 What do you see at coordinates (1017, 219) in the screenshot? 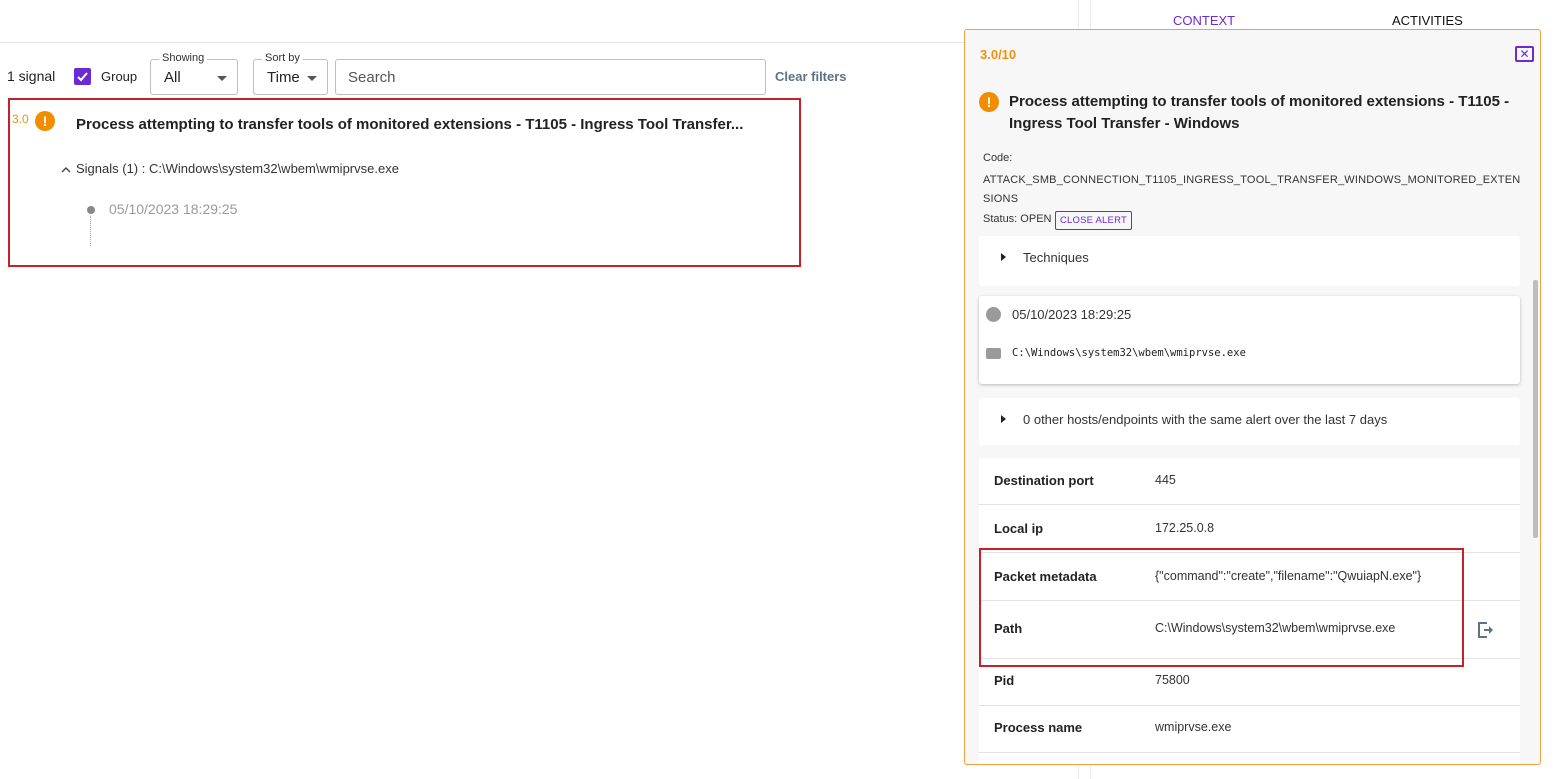
I see `status-text: Status: OPEN` at bounding box center [1017, 219].